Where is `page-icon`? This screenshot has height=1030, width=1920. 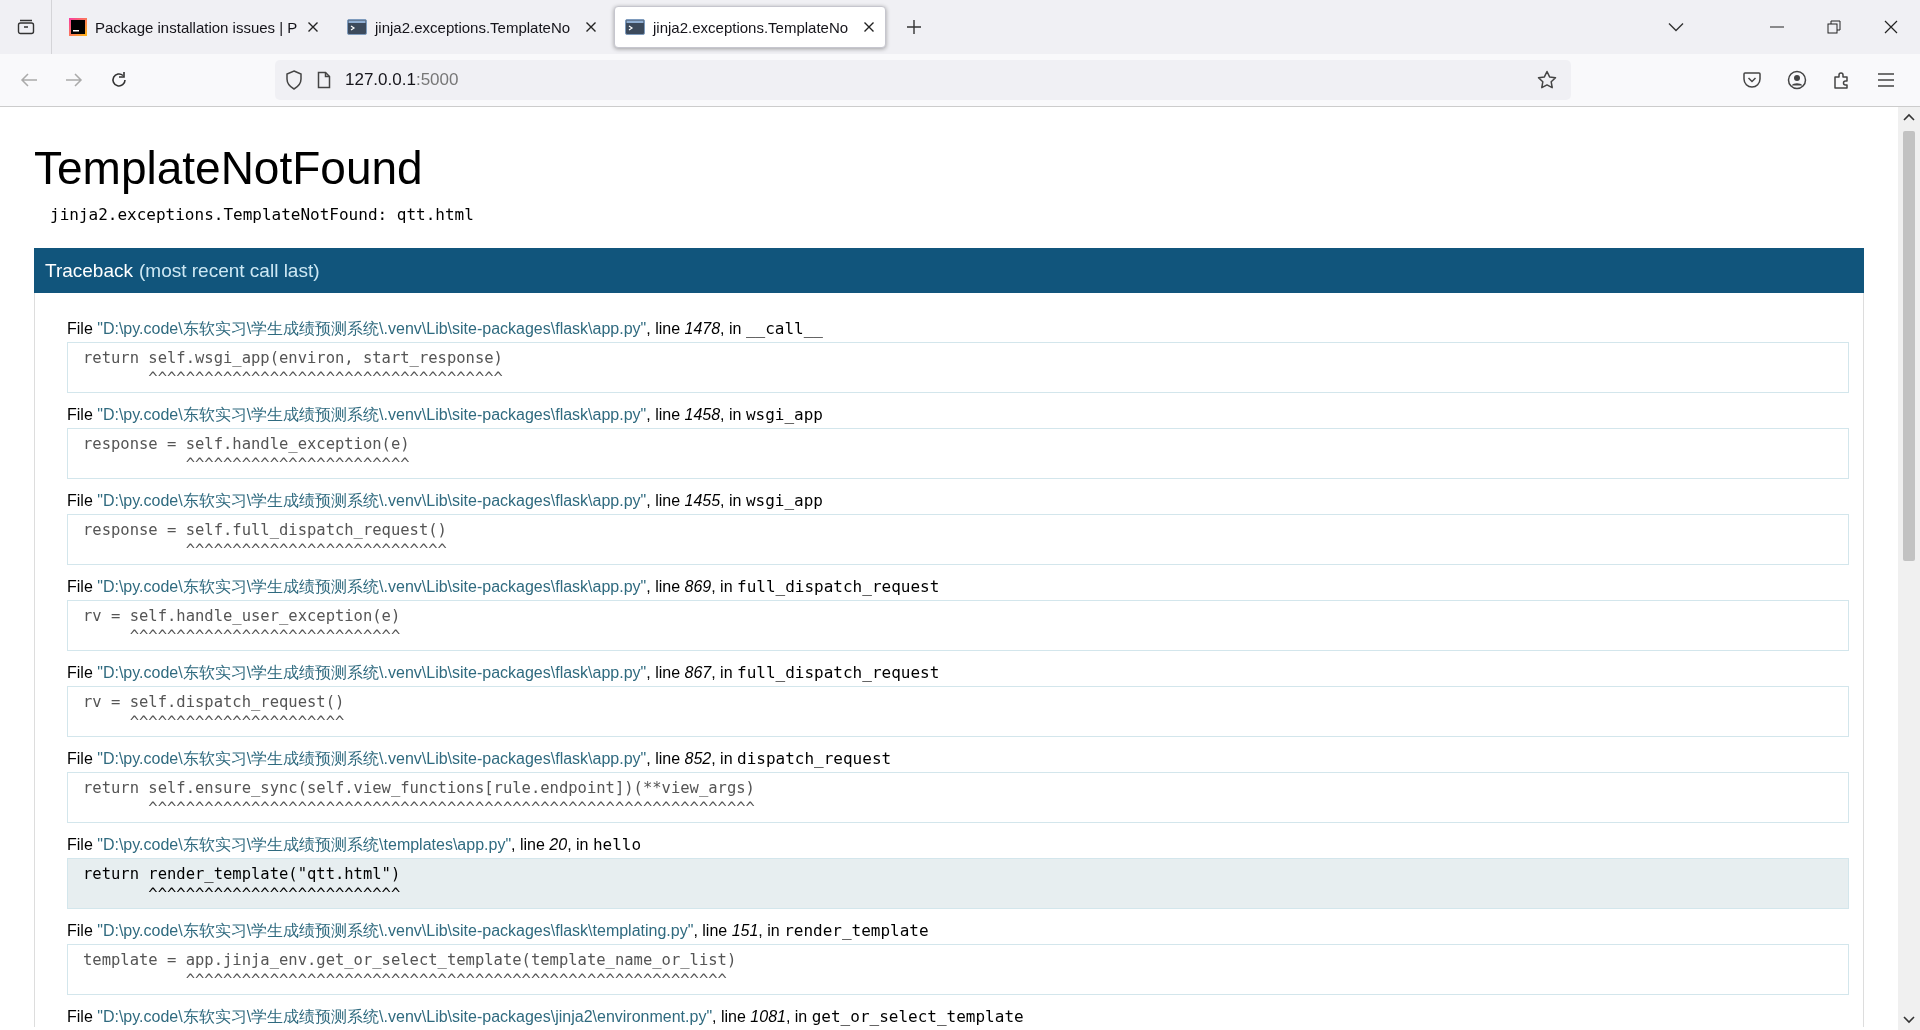
page-icon is located at coordinates (324, 80).